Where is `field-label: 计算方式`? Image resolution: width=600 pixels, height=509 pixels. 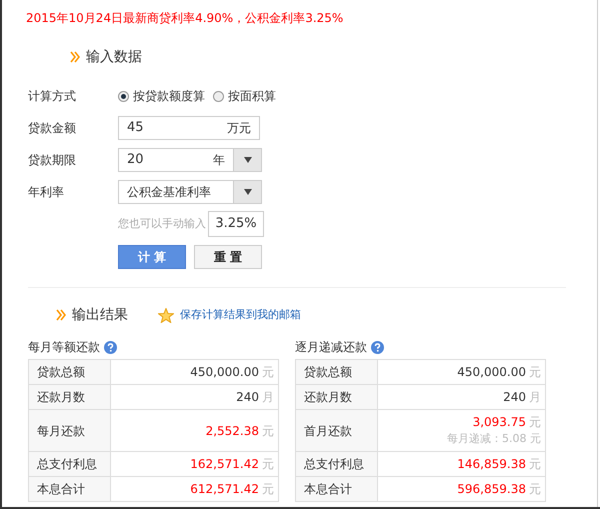
field-label: 计算方式 is located at coordinates (52, 96).